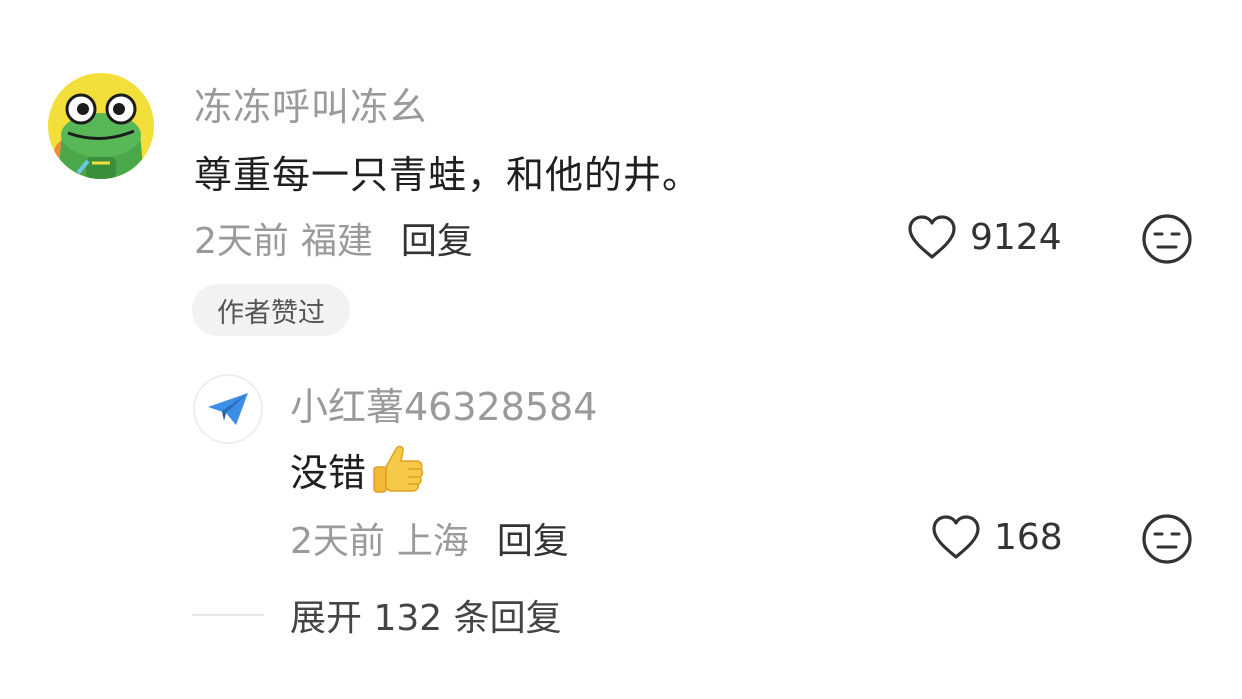 Image resolution: width=1242 pixels, height=699 pixels. I want to click on reply-text-row: 没错, so click(358, 469).